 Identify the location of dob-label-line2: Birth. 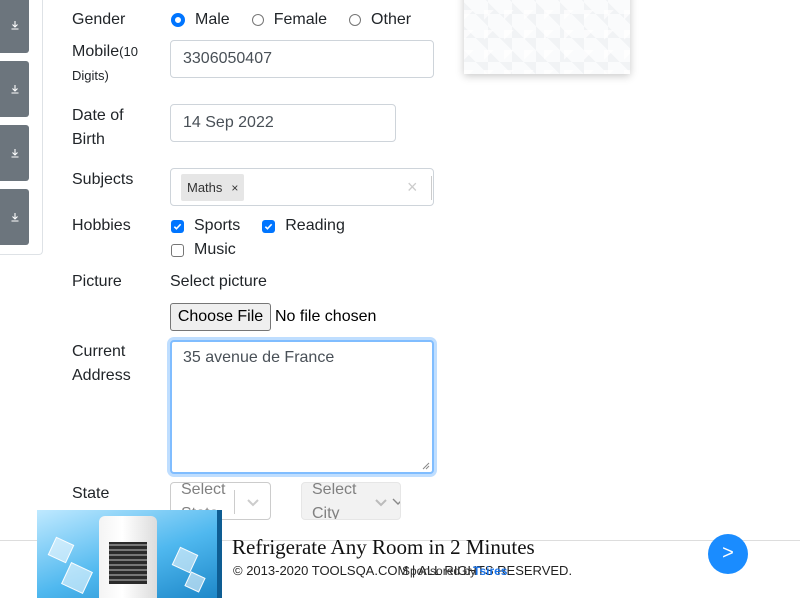
(88, 139).